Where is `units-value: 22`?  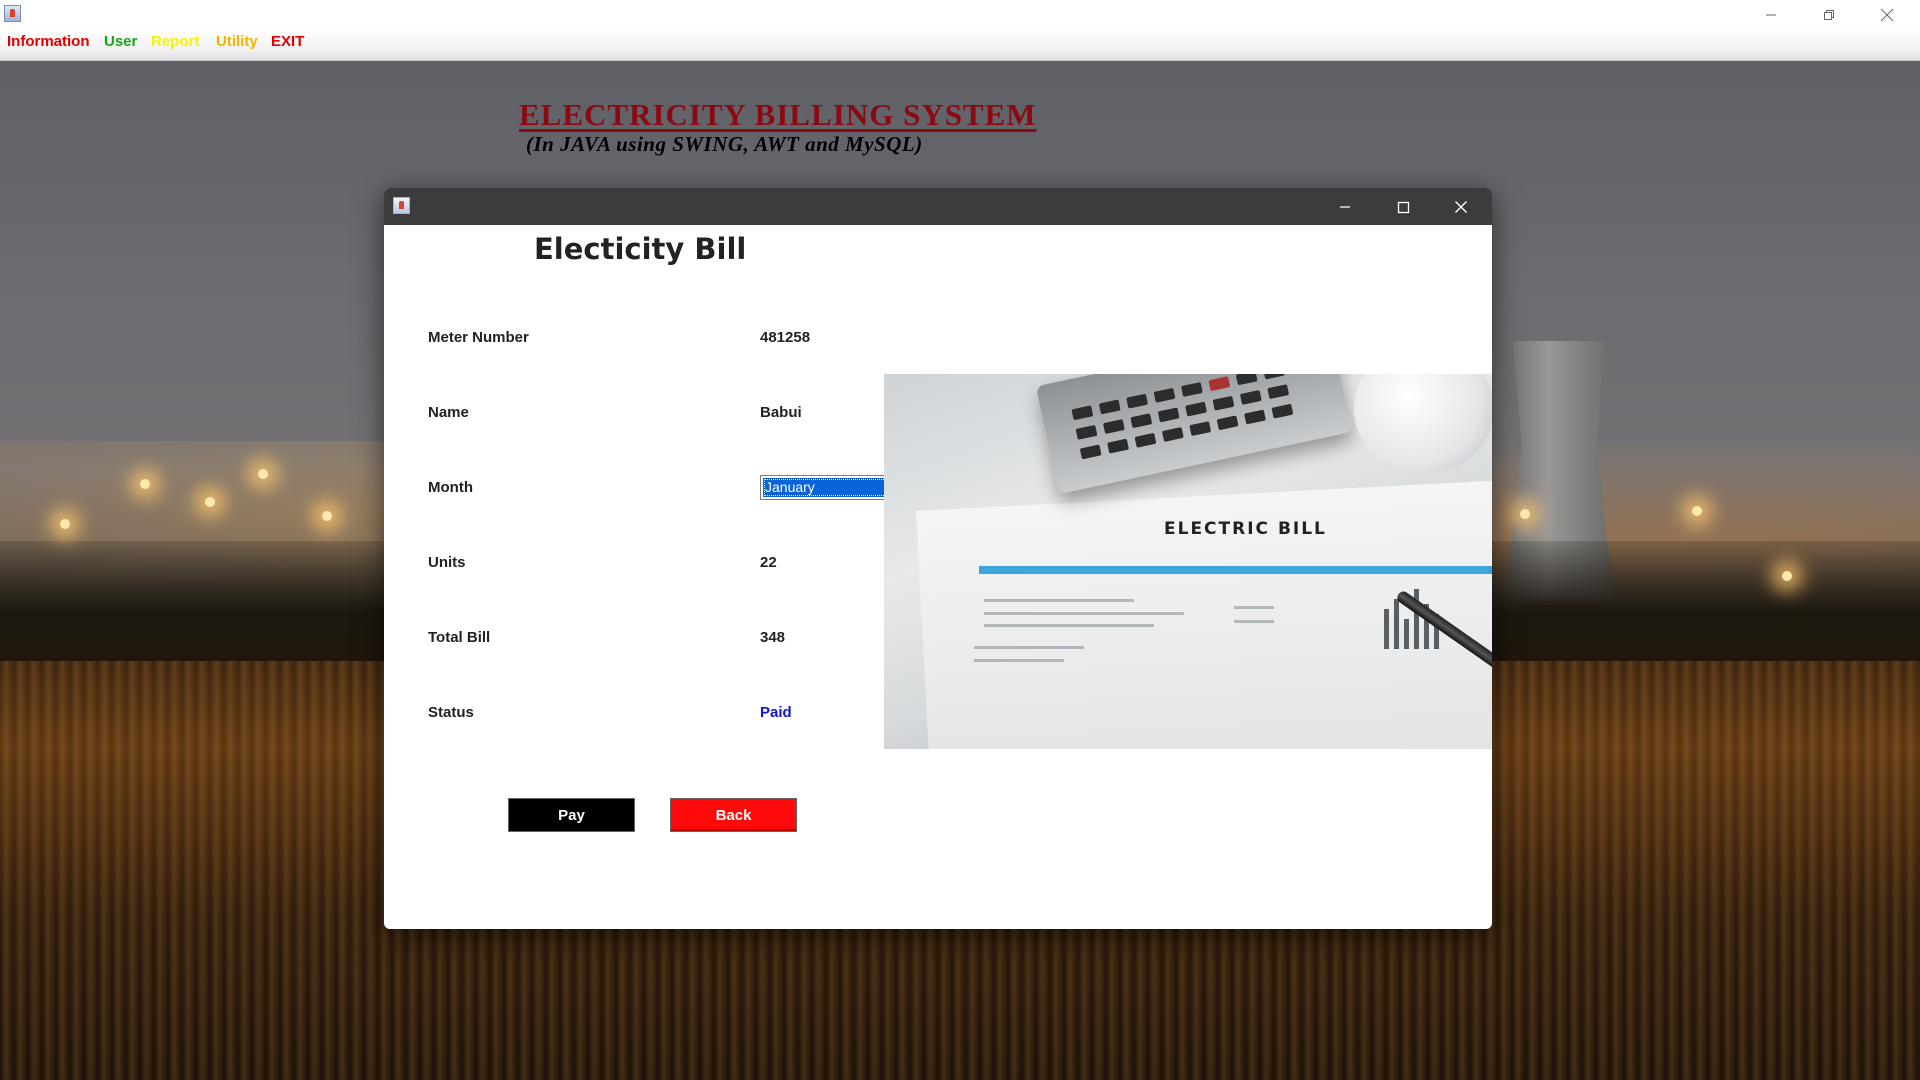 units-value: 22 is located at coordinates (768, 562).